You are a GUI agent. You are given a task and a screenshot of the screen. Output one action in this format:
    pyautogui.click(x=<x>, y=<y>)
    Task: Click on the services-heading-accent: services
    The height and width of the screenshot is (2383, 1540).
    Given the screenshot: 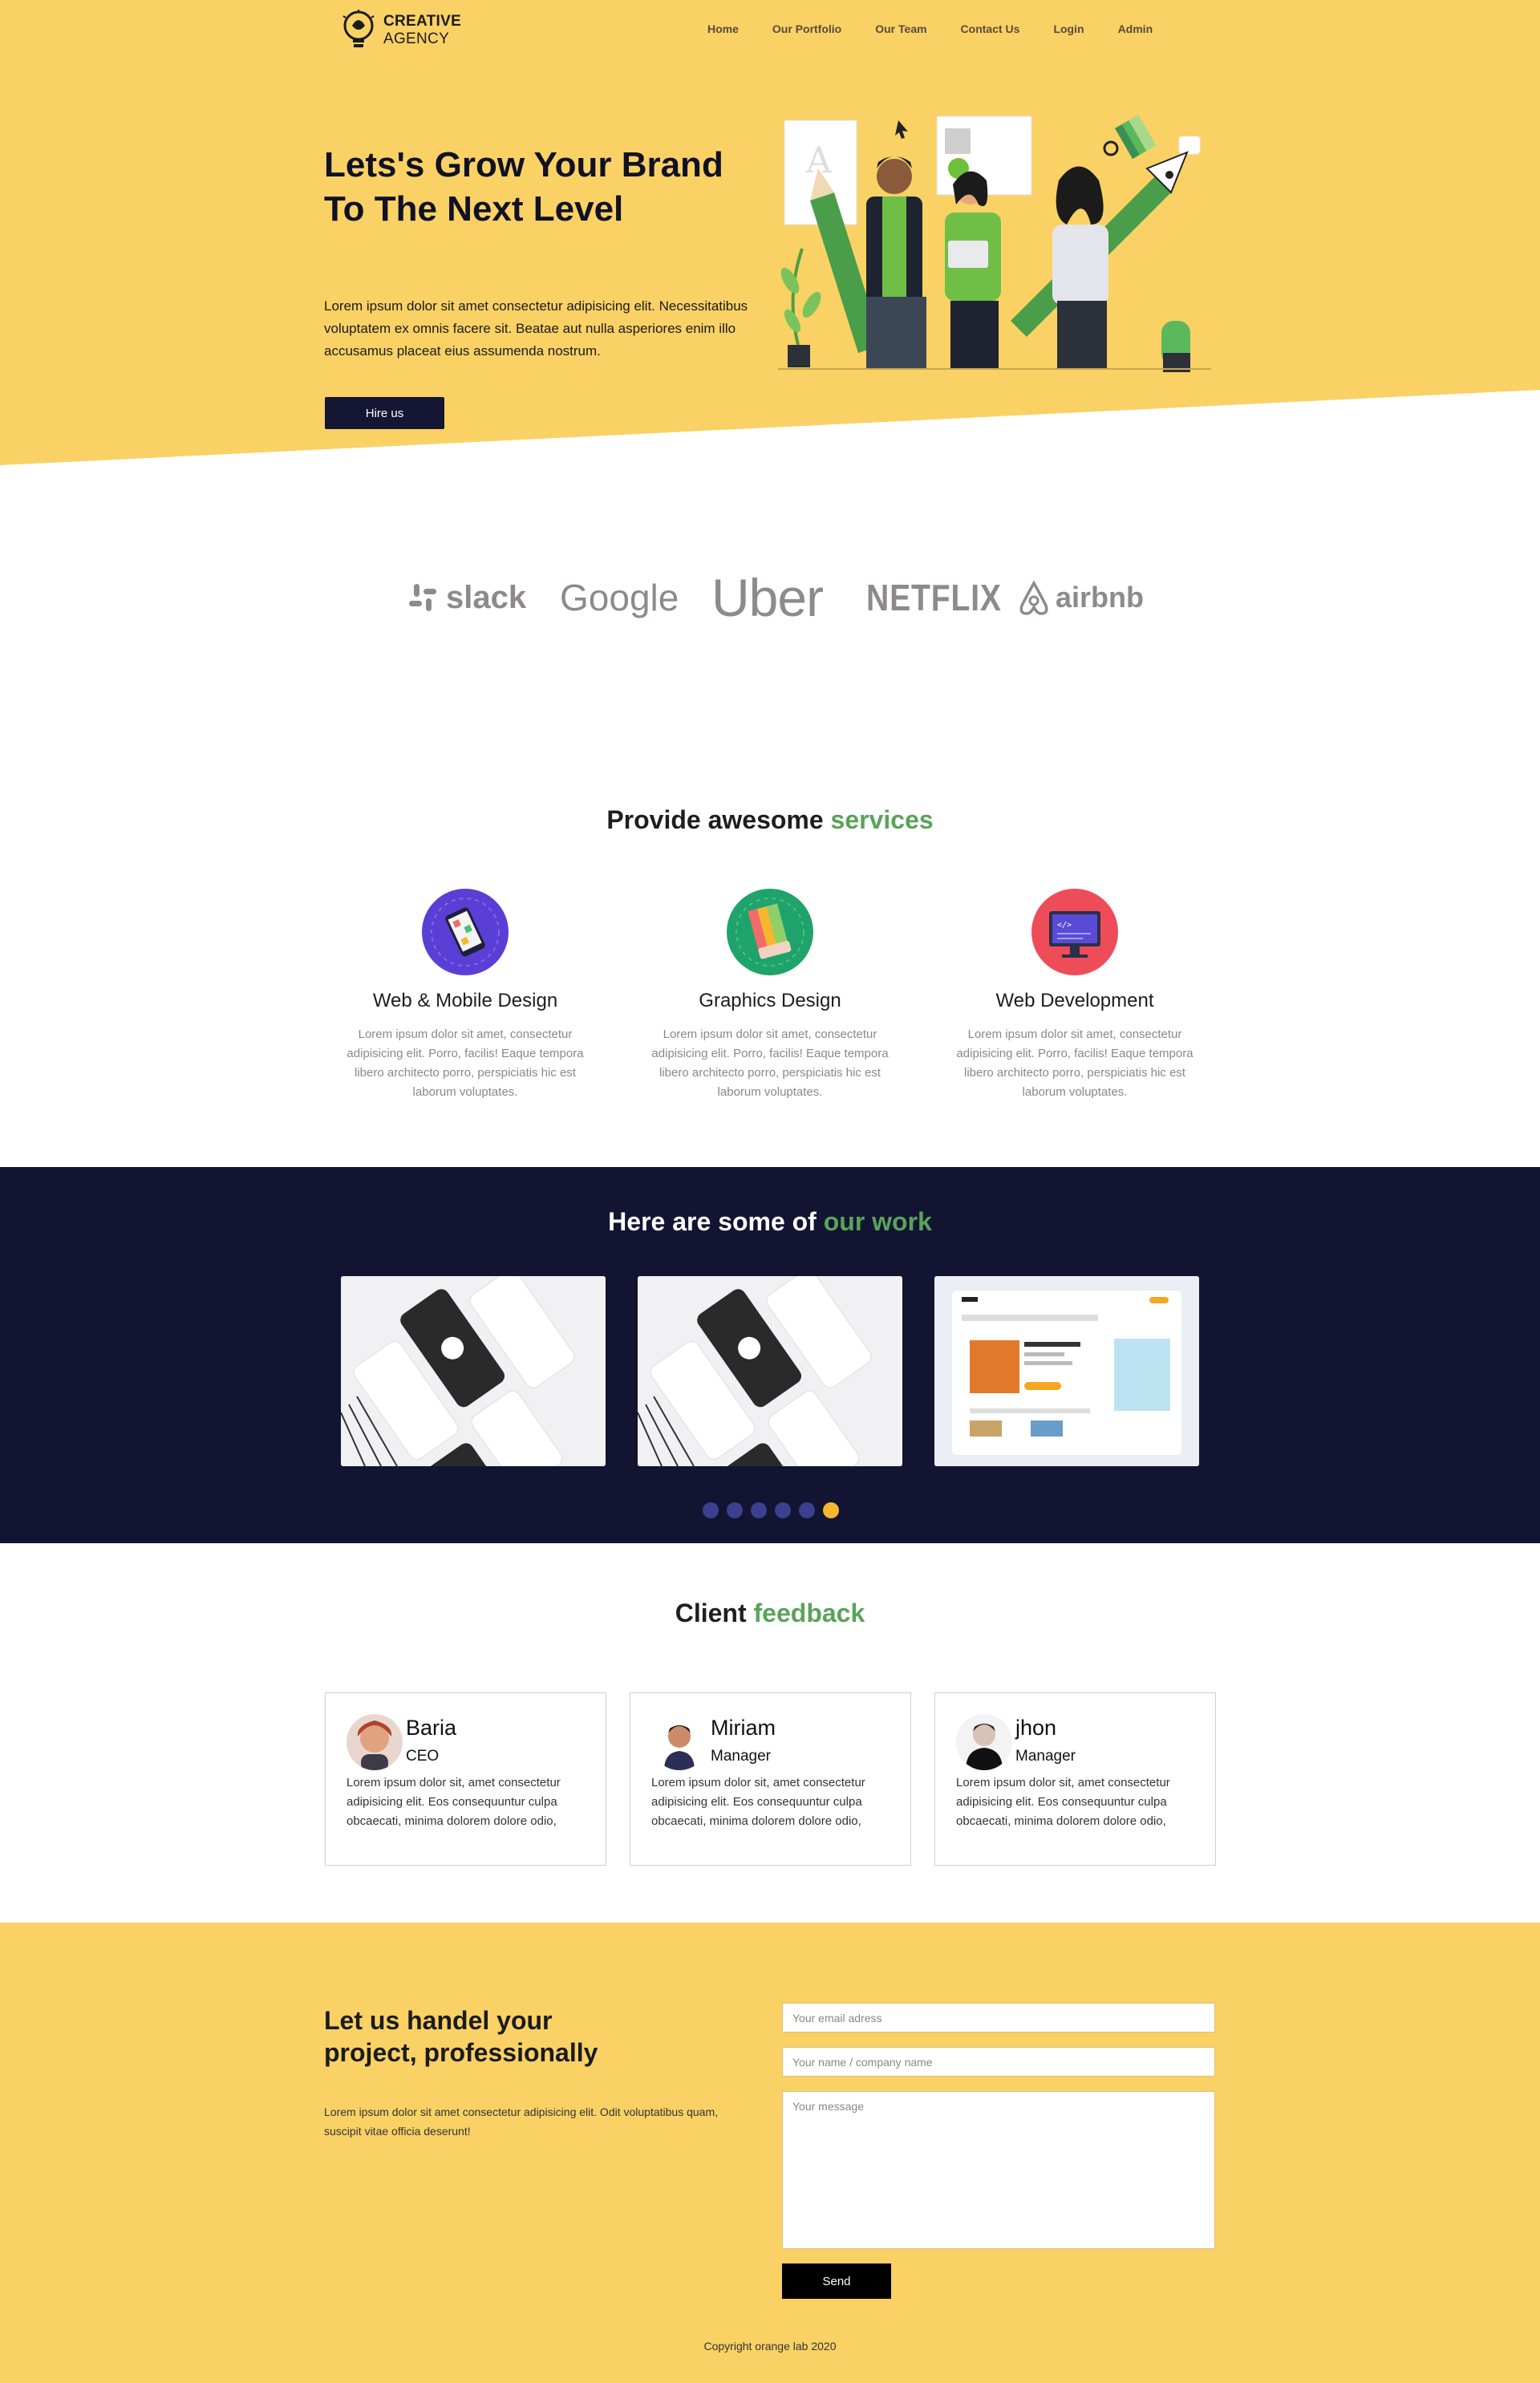 What is the action you would take?
    pyautogui.click(x=882, y=819)
    